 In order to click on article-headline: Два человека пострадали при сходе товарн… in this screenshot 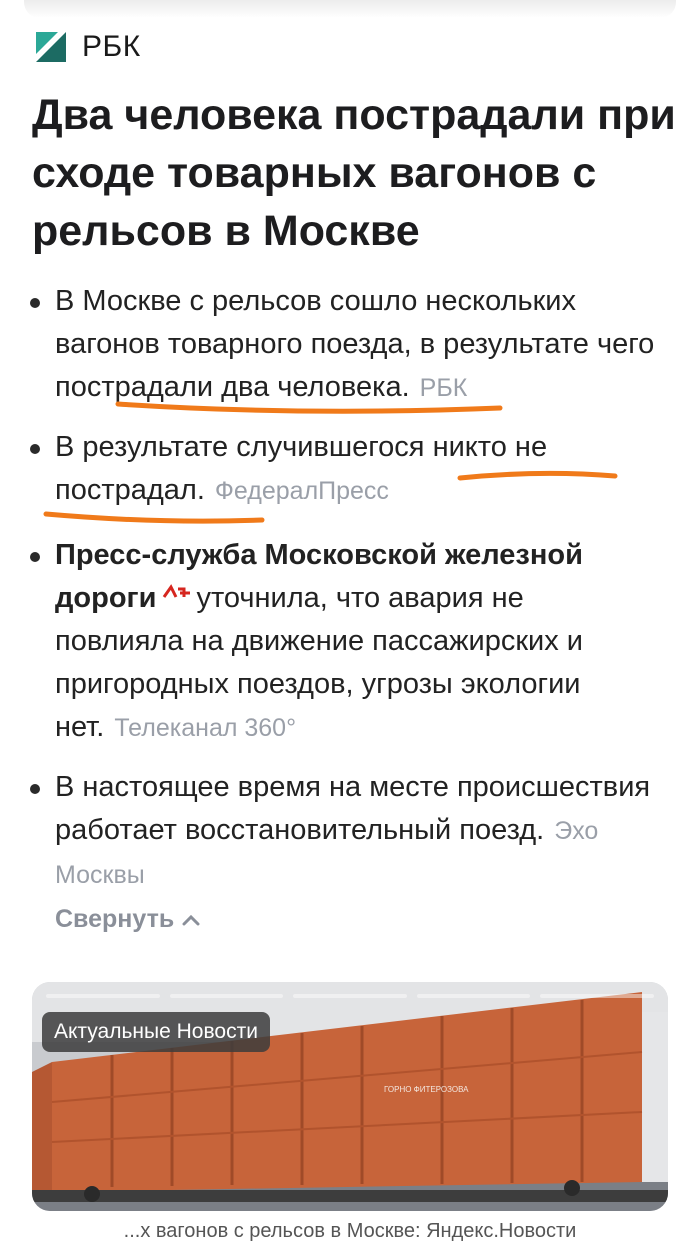, I will do `click(354, 173)`.